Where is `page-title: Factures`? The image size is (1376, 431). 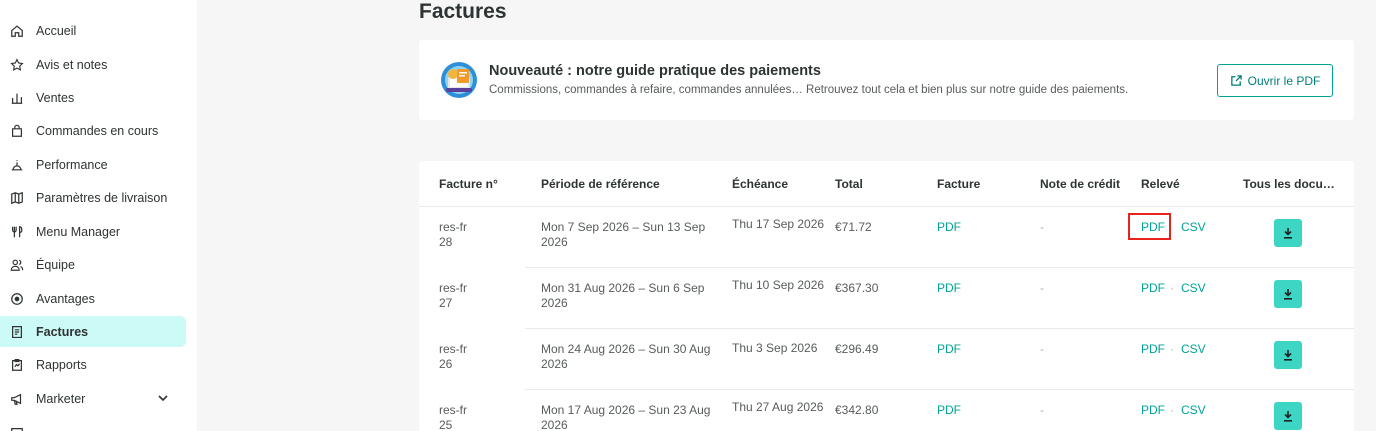
page-title: Factures is located at coordinates (463, 11).